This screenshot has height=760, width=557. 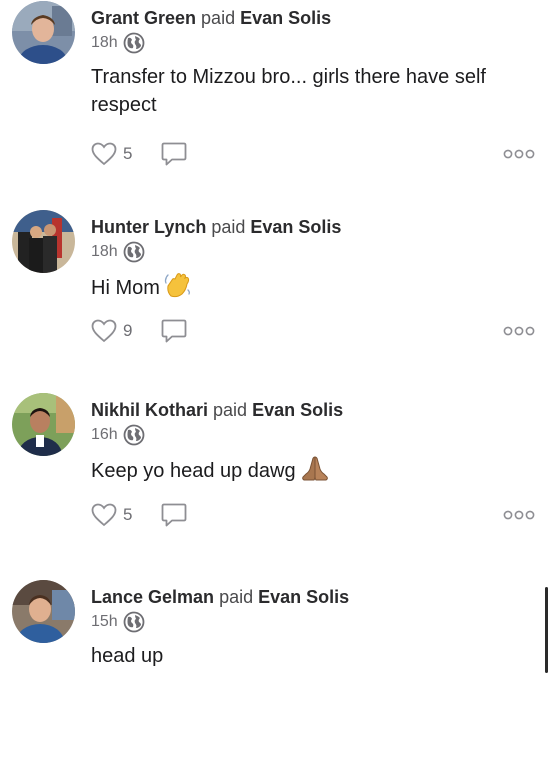 I want to click on post-actions: 9, so click(x=313, y=333).